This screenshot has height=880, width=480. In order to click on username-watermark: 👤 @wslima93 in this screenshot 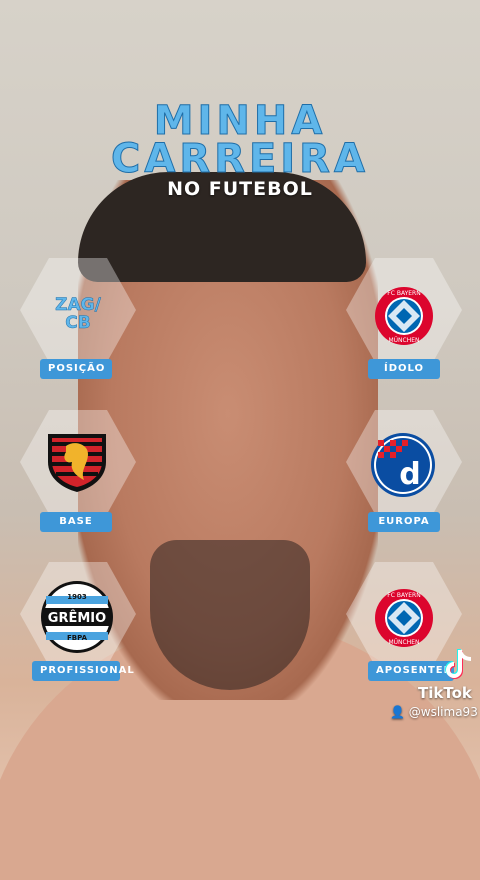, I will do `click(434, 712)`.